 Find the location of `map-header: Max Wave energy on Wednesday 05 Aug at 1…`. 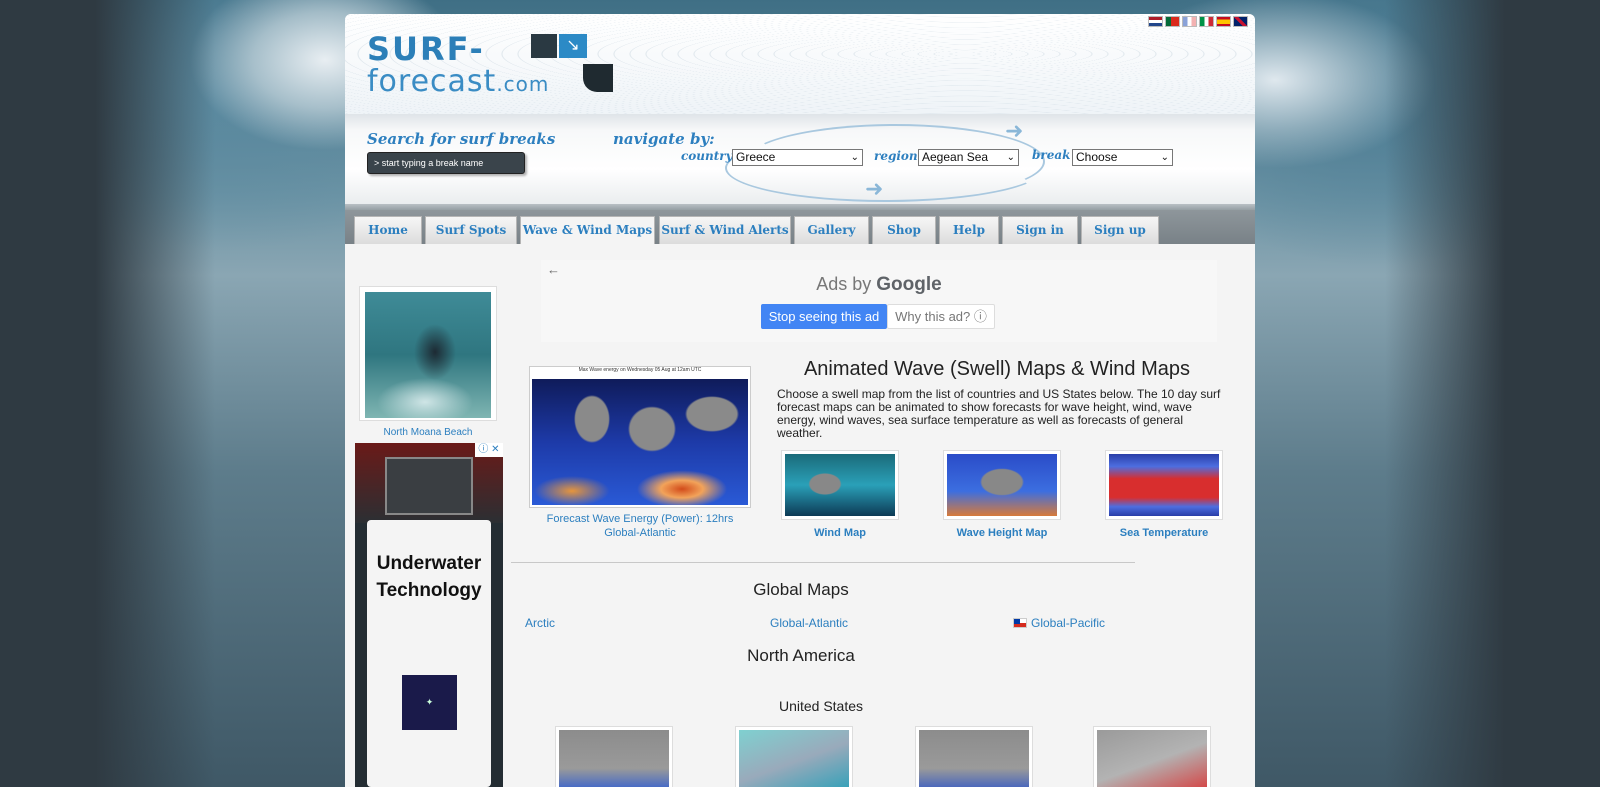

map-header: Max Wave energy on Wednesday 05 Aug at 1… is located at coordinates (640, 370).